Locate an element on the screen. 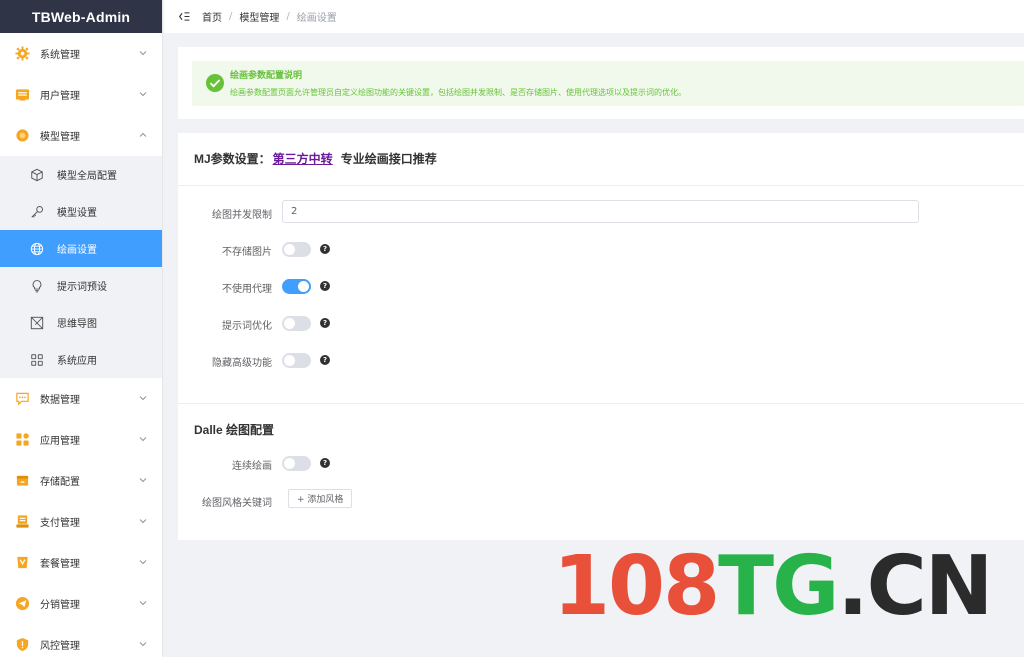  sidebar-item-apps: 应用管理 is located at coordinates (81, 439).